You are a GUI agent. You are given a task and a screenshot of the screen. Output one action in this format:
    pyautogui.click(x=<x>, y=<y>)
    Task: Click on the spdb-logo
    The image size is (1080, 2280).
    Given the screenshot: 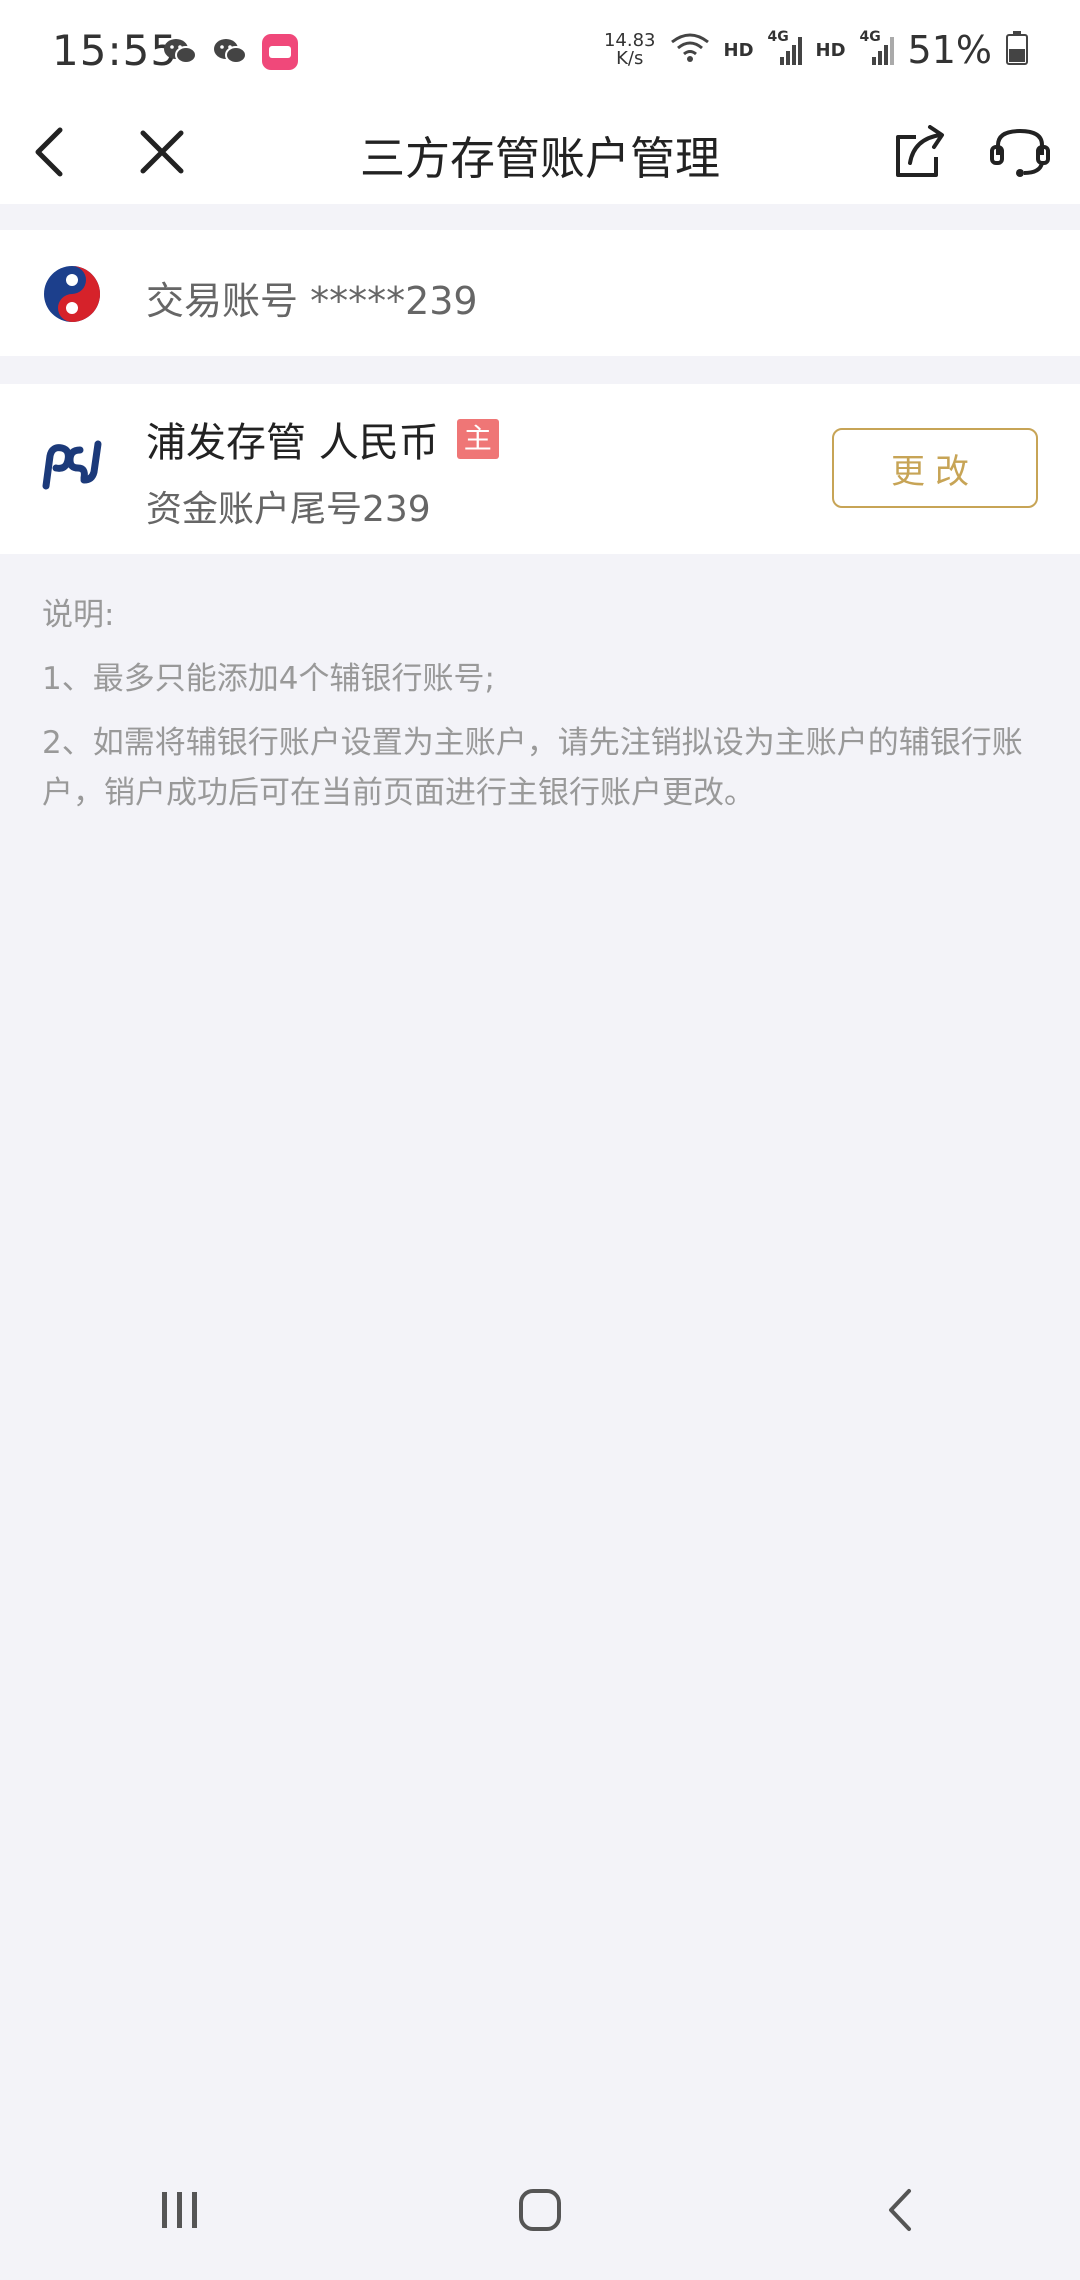 What is the action you would take?
    pyautogui.click(x=72, y=470)
    